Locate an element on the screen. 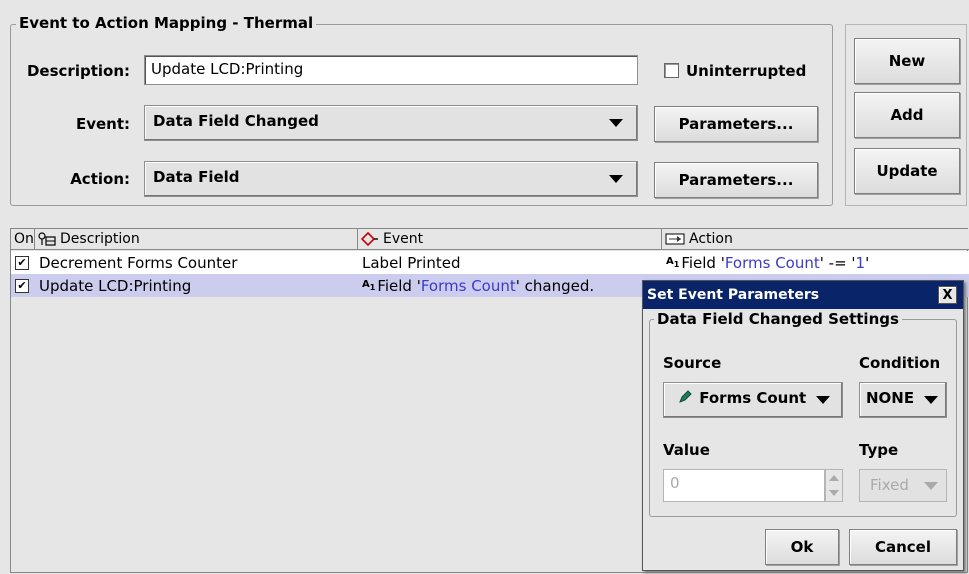 This screenshot has width=969, height=574. type-value: Fixed is located at coordinates (889, 485).